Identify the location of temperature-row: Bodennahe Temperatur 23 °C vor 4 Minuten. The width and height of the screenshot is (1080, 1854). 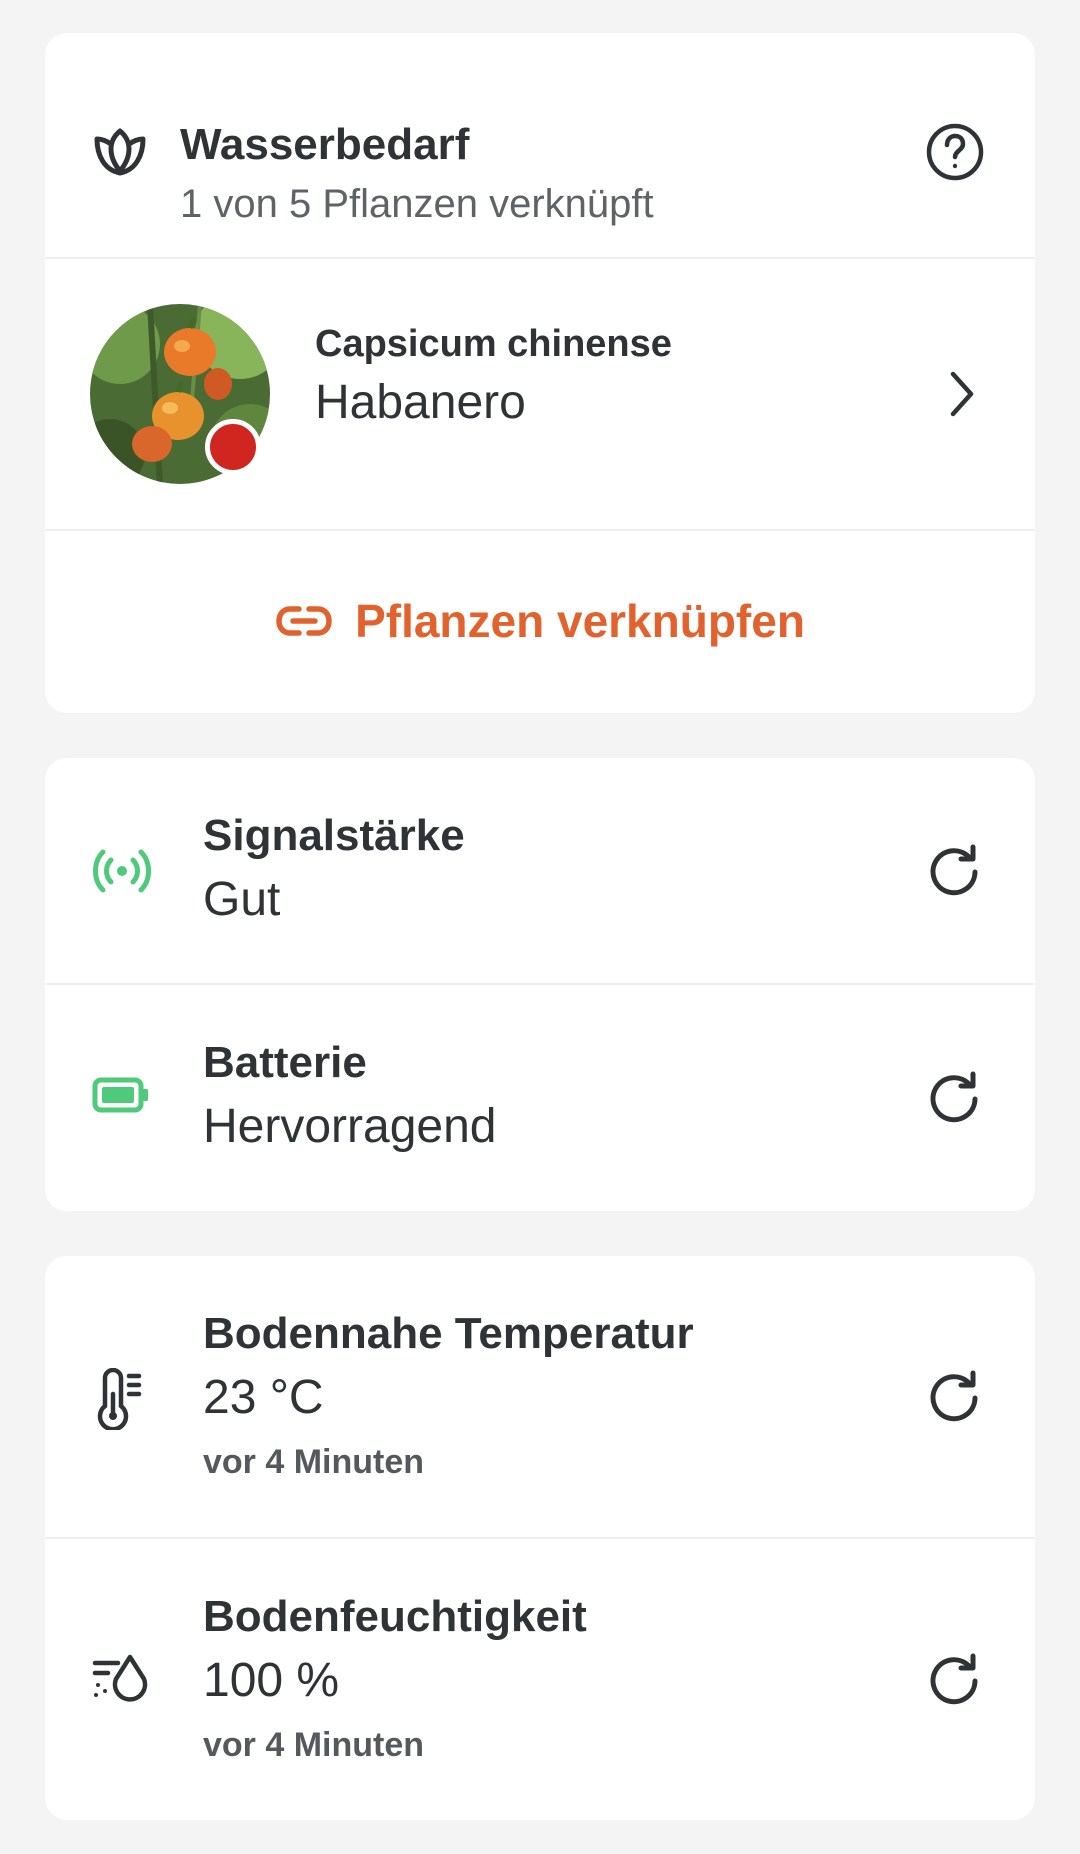
(540, 1396).